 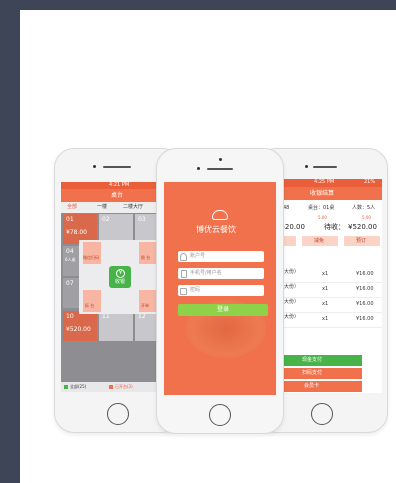 What do you see at coordinates (322, 193) in the screenshot?
I see `page-title: 收银结算` at bounding box center [322, 193].